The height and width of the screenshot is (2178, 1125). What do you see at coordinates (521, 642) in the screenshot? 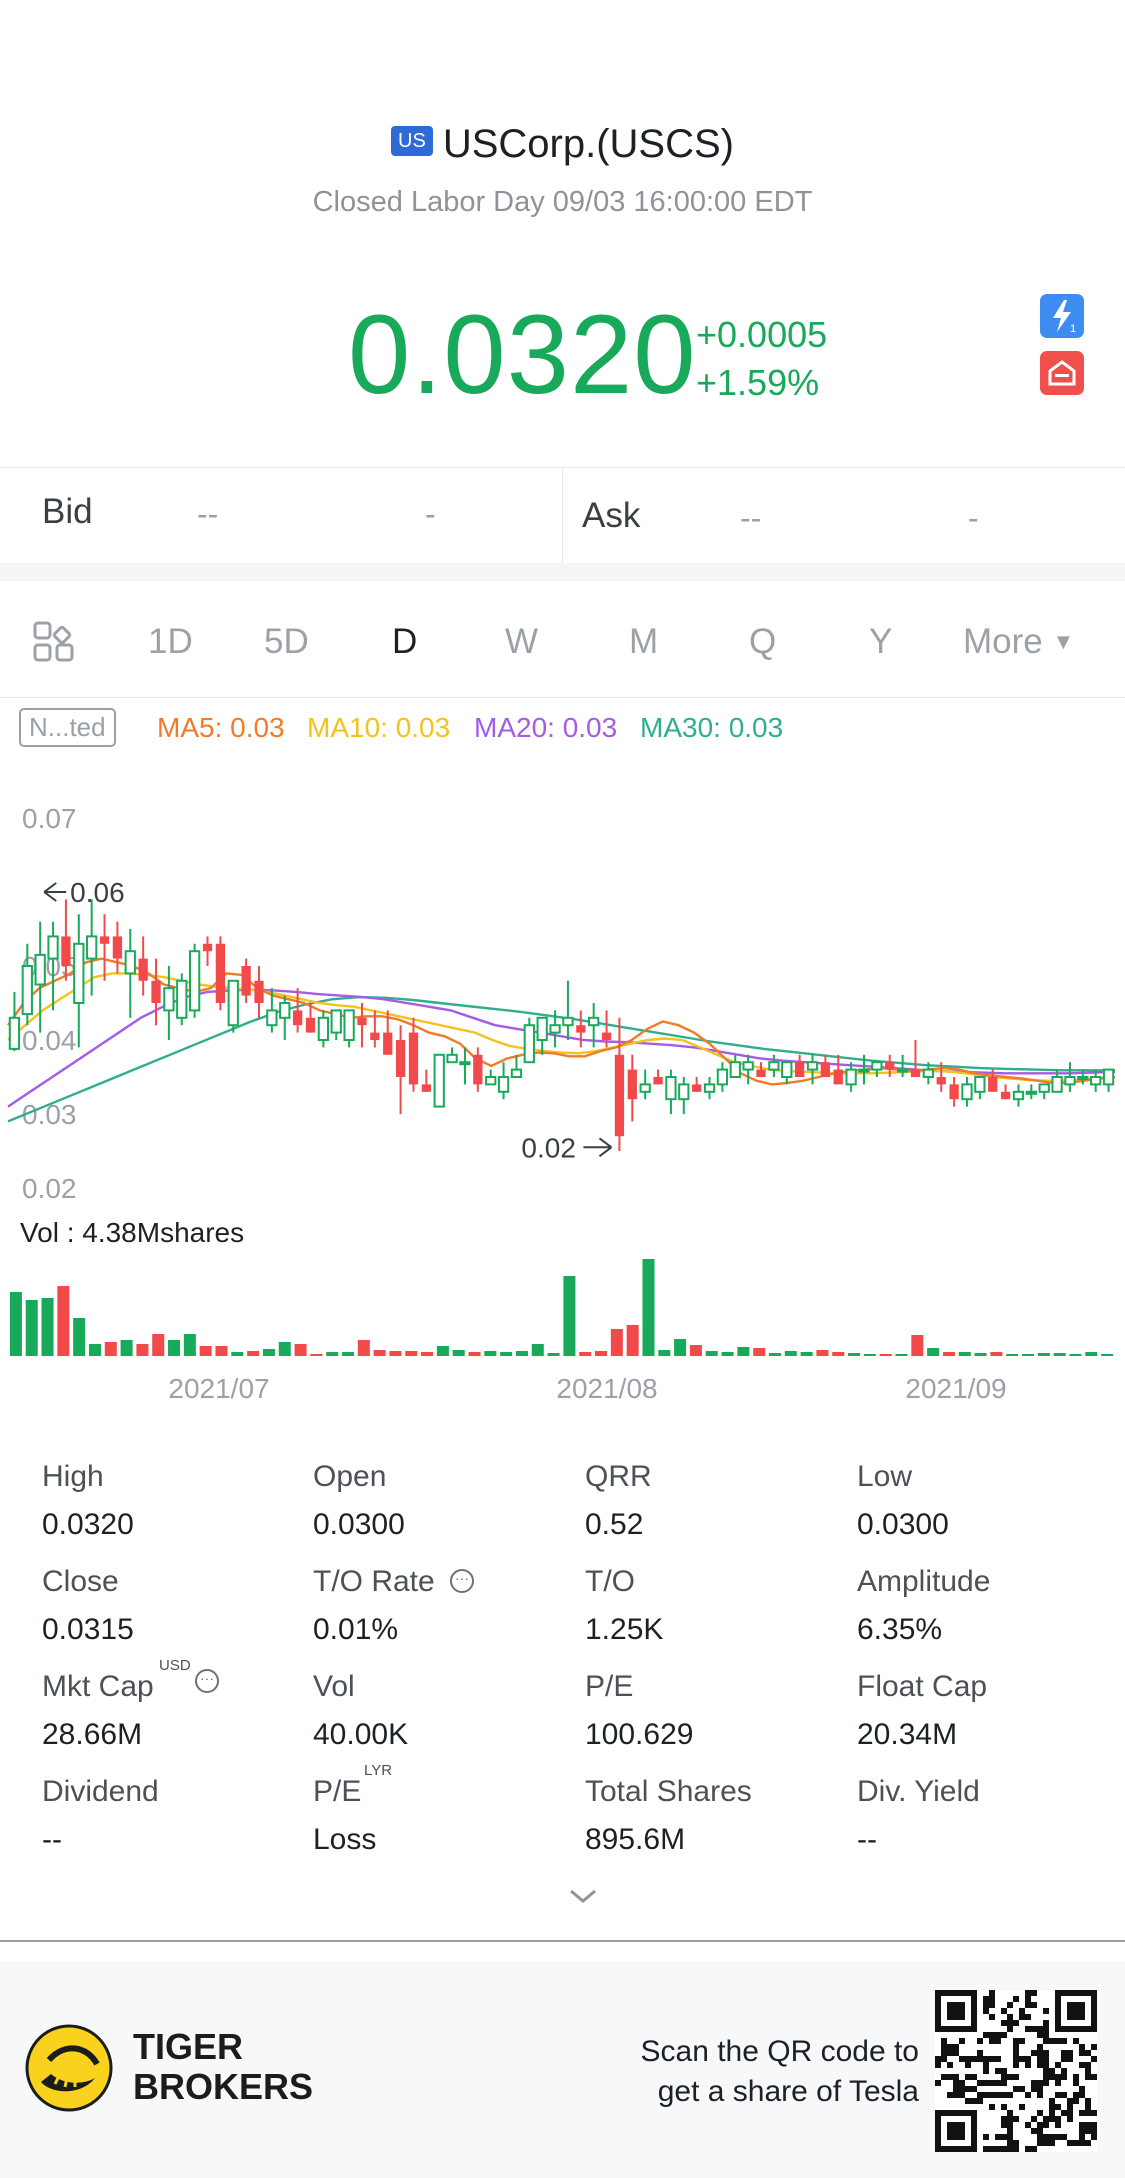
I see `tab-w: W` at bounding box center [521, 642].